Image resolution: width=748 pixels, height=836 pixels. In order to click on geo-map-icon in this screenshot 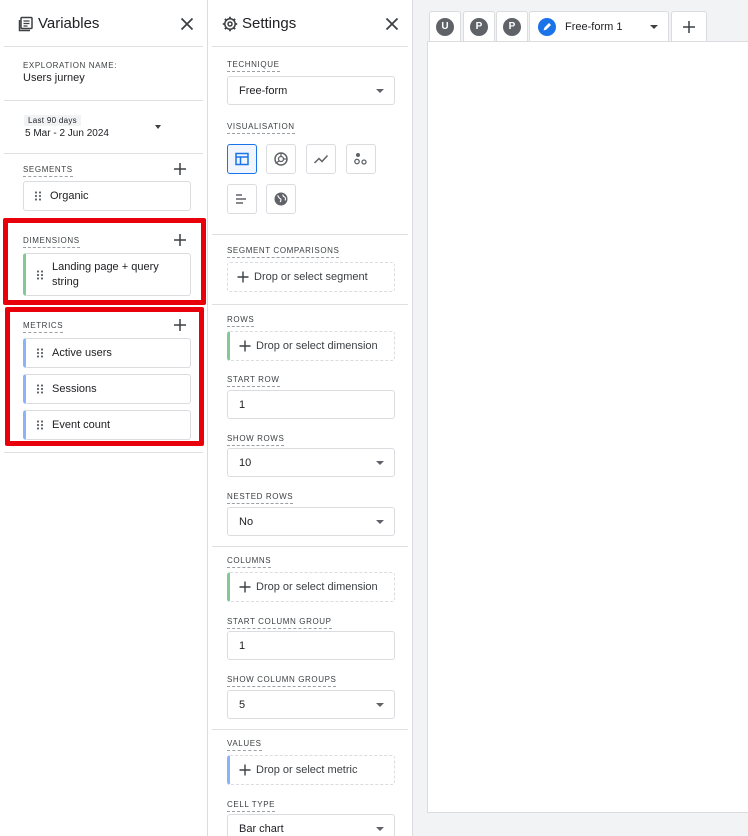, I will do `click(281, 199)`.